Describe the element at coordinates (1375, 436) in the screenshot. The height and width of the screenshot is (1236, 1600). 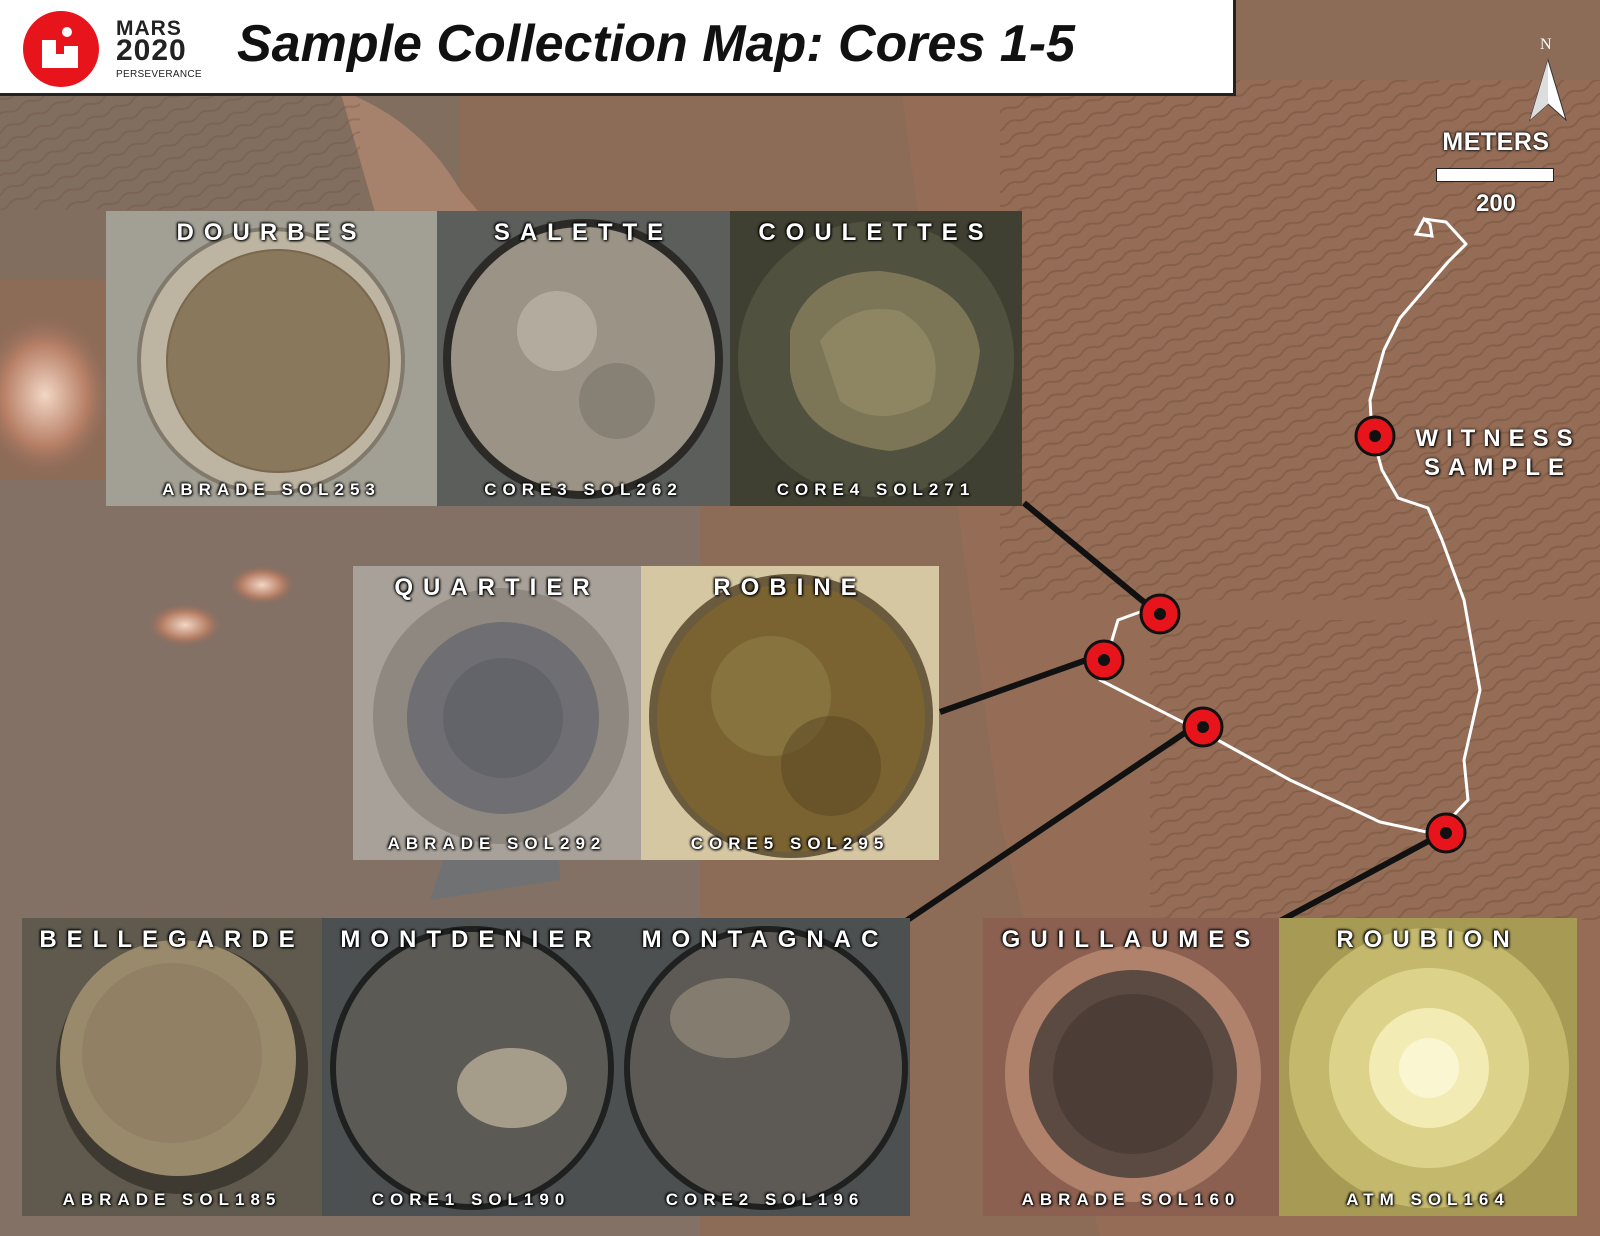
I see `sample-marker-witness` at that location.